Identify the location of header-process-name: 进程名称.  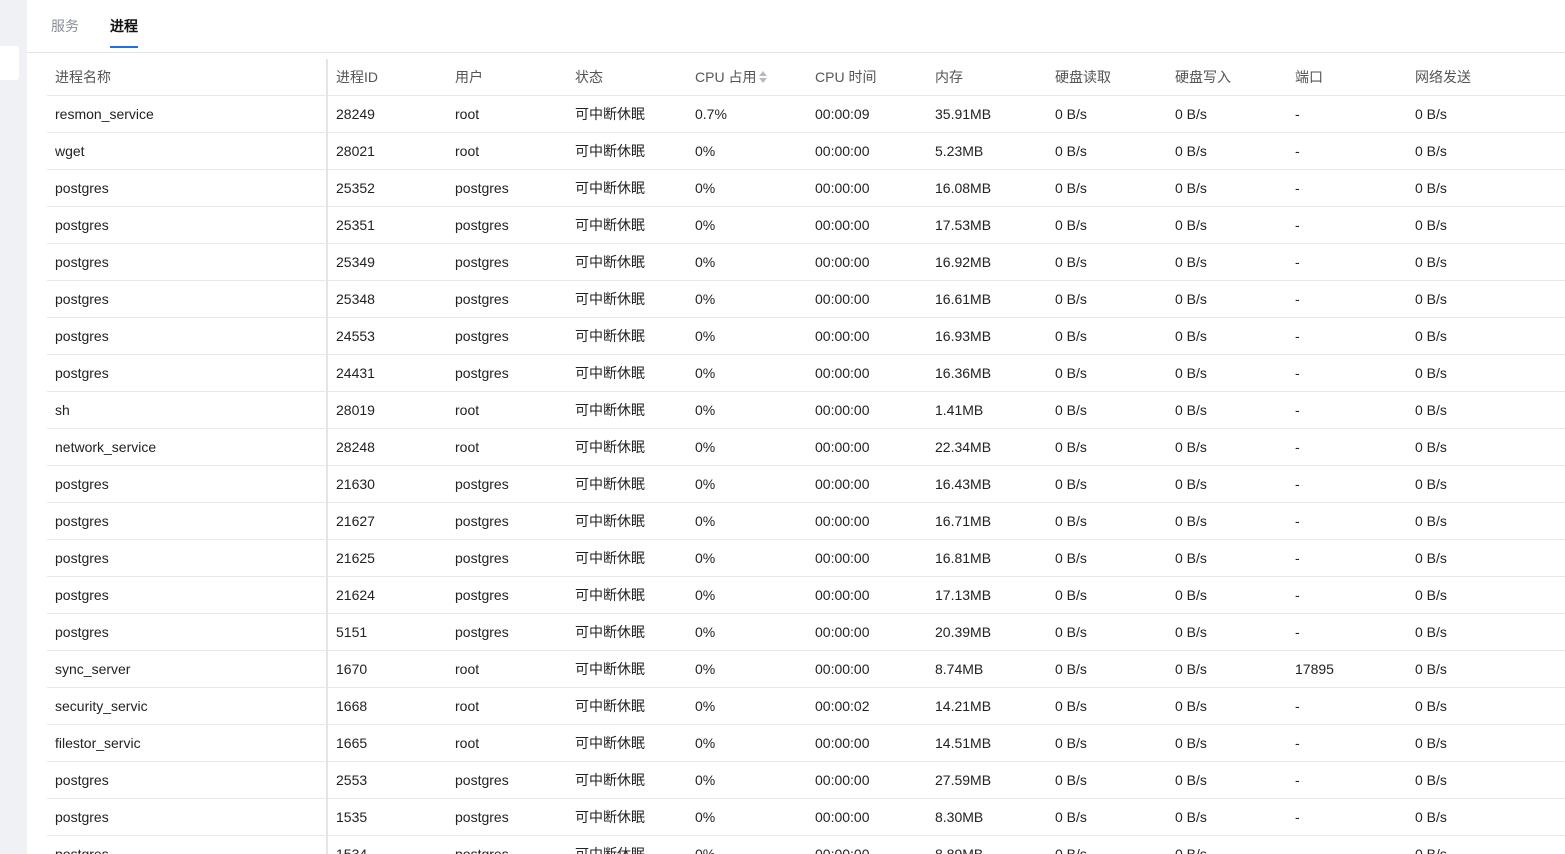
(187, 77).